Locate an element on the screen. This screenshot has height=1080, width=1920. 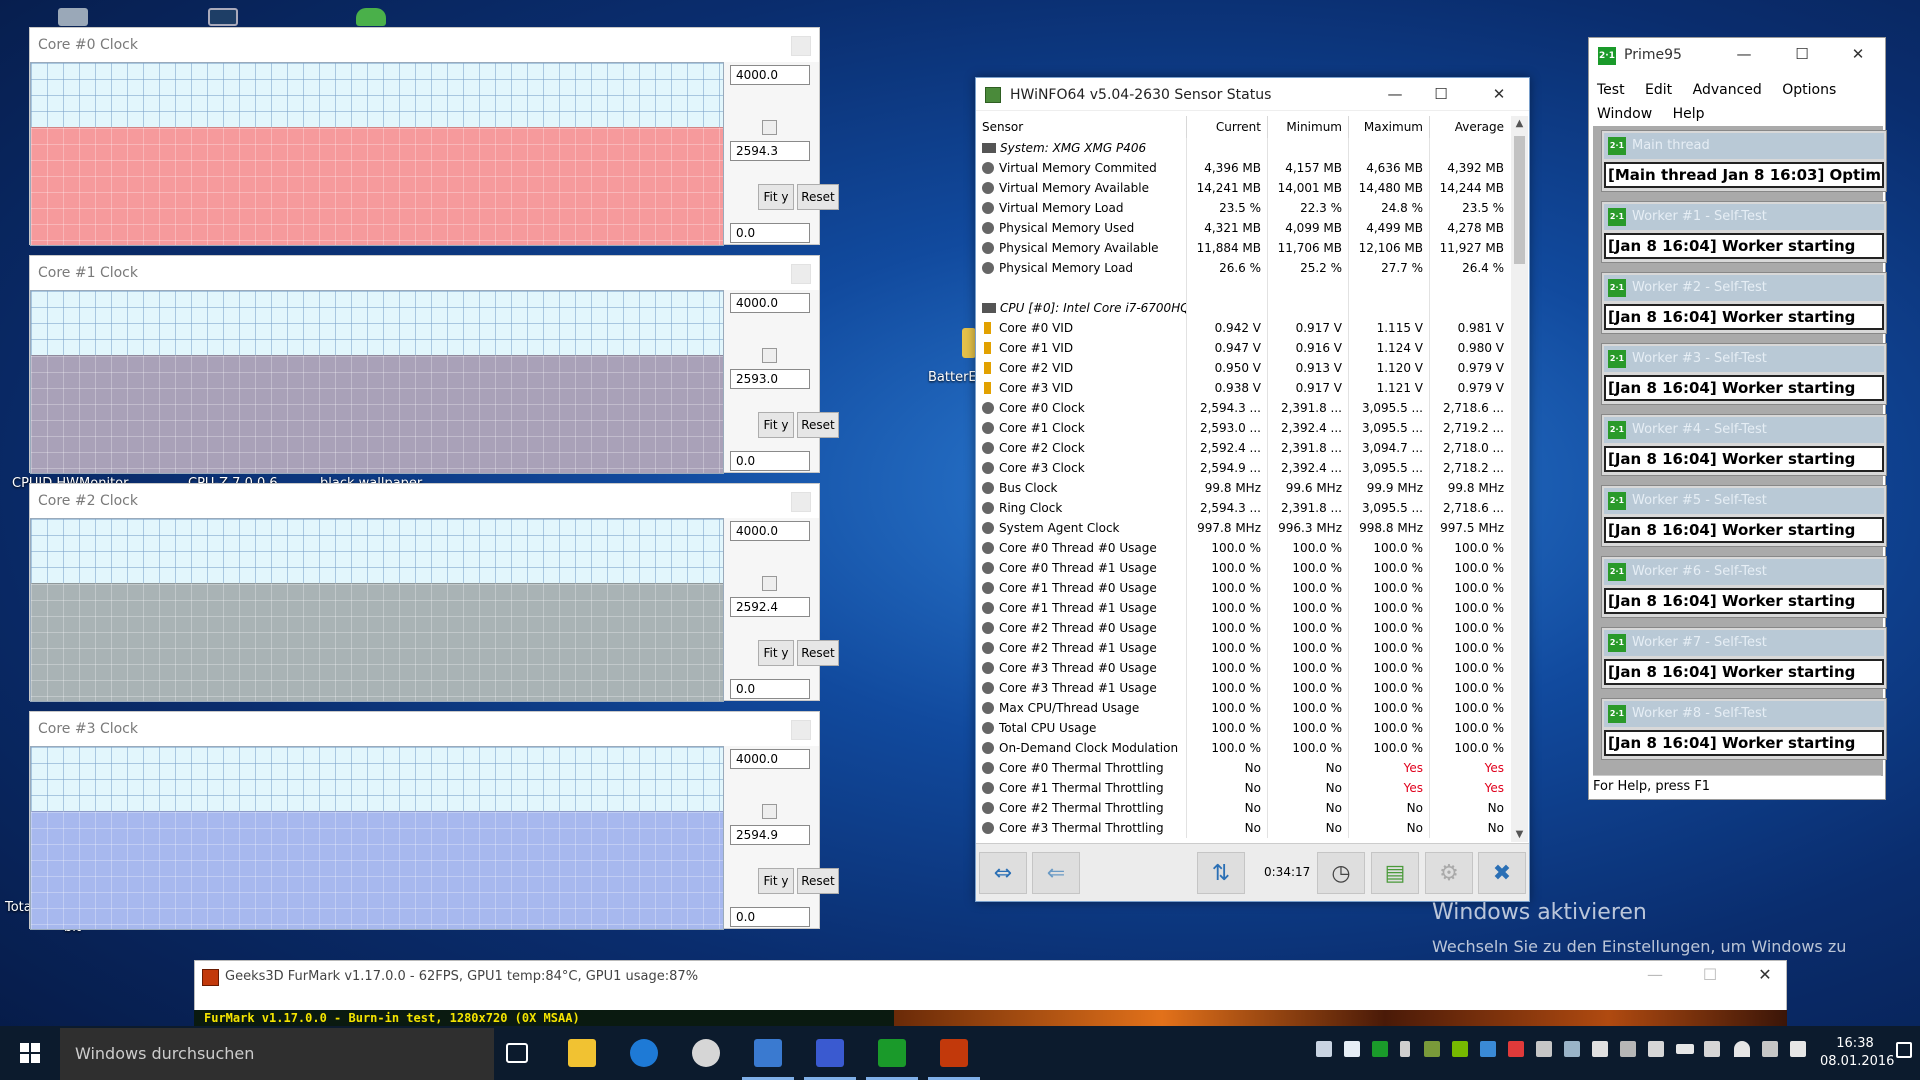
graph-current-field: 2594.9 is located at coordinates (770, 835).